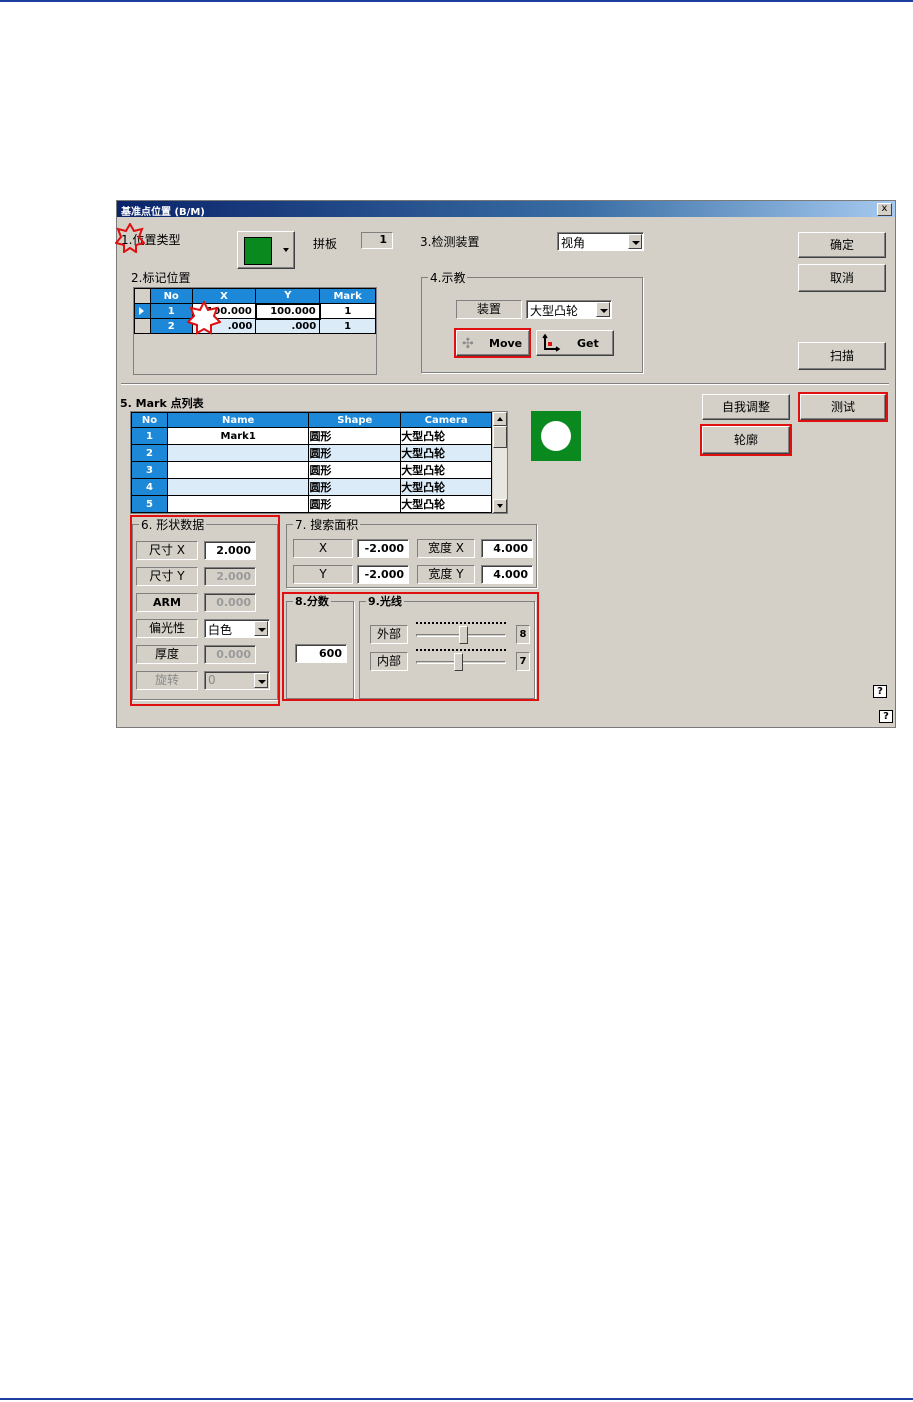  I want to click on arm-input: 0.000, so click(230, 602).